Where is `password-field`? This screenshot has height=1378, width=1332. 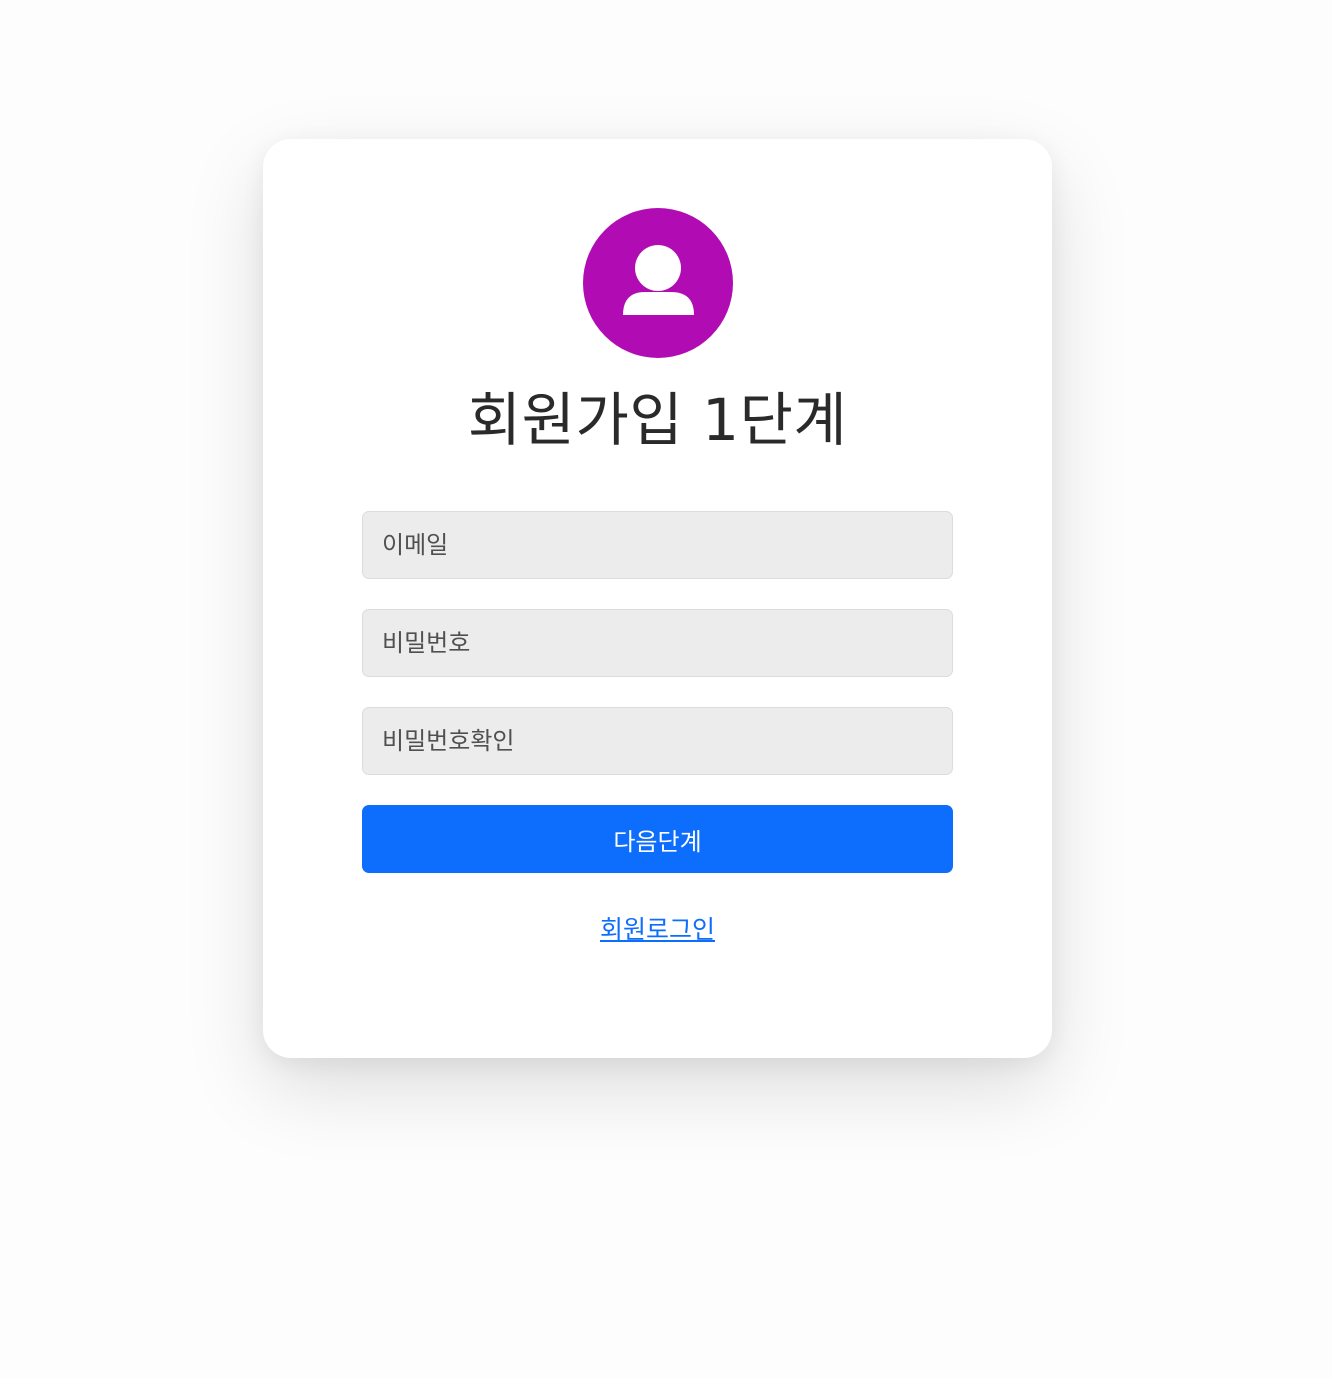 password-field is located at coordinates (657, 643).